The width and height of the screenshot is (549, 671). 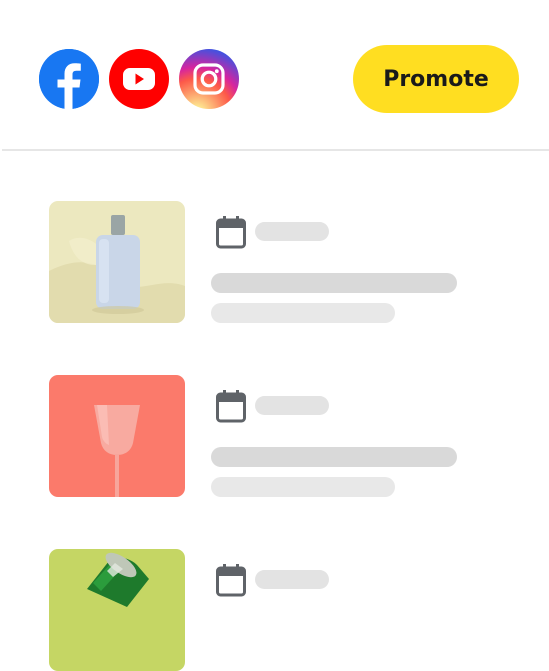 I want to click on promote-button: Promote, so click(x=436, y=79).